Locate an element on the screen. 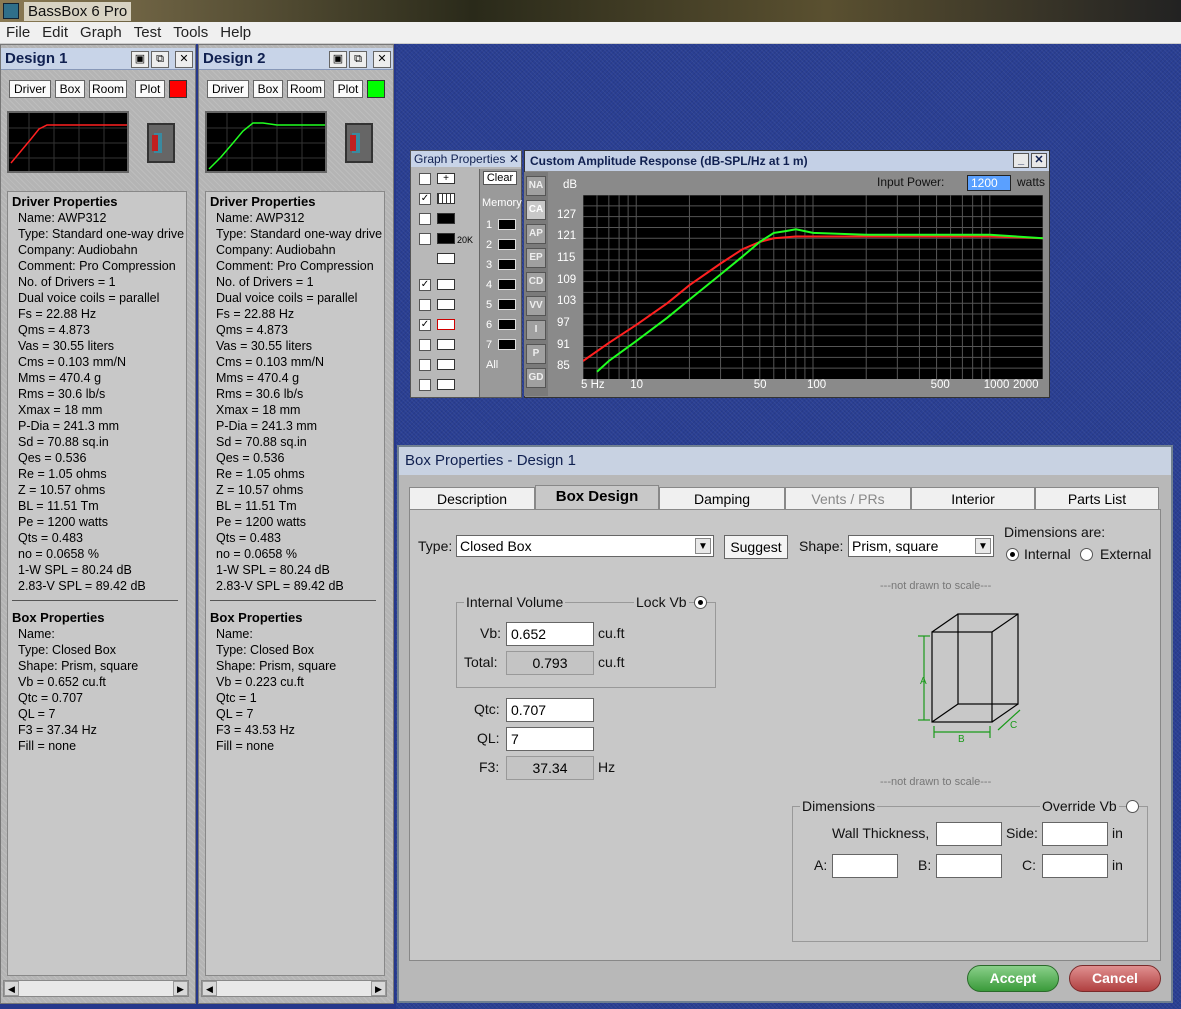 This screenshot has width=1181, height=1009. input-power-unit: watts is located at coordinates (1031, 182).